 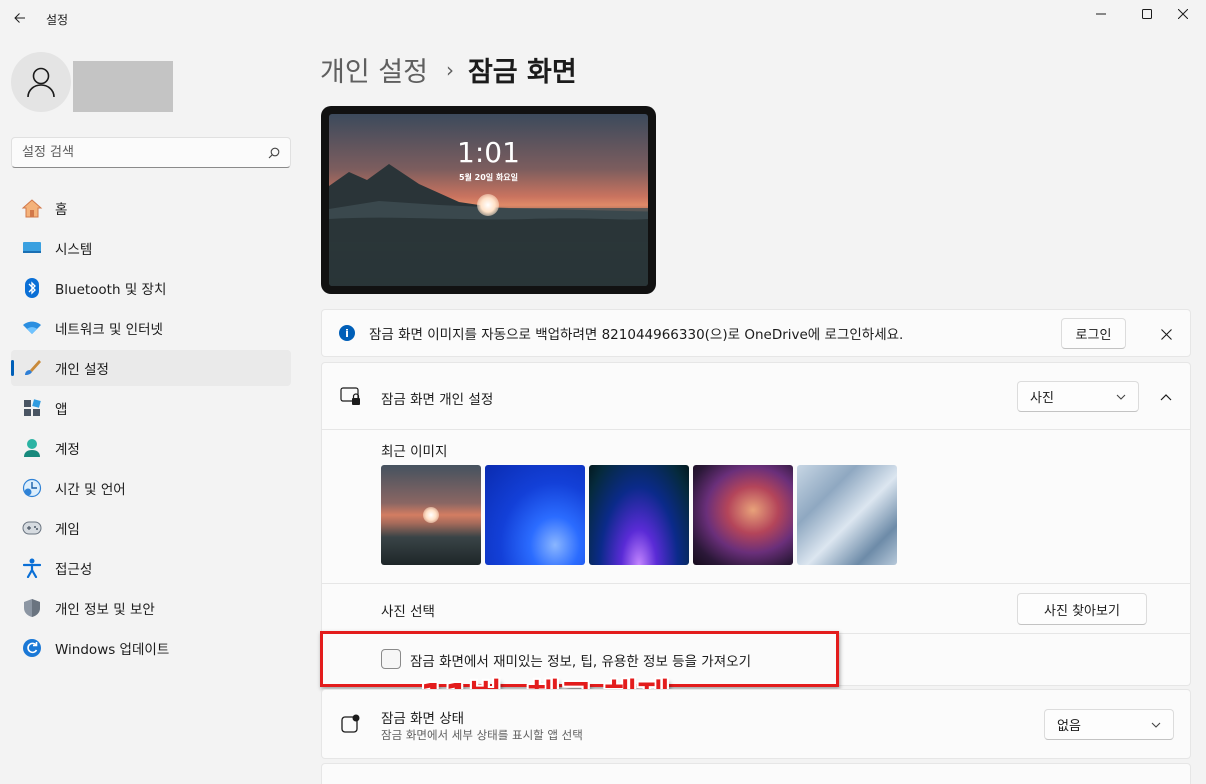 I want to click on back-arrow-icon, so click(x=19, y=18).